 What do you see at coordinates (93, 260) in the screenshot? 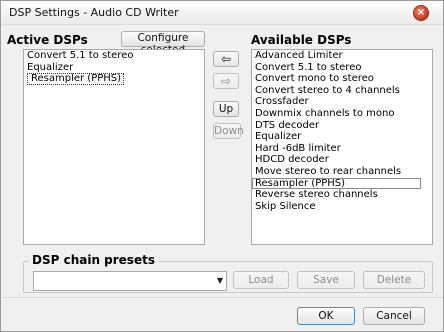
I see `presets-heading: DSP chain presets` at bounding box center [93, 260].